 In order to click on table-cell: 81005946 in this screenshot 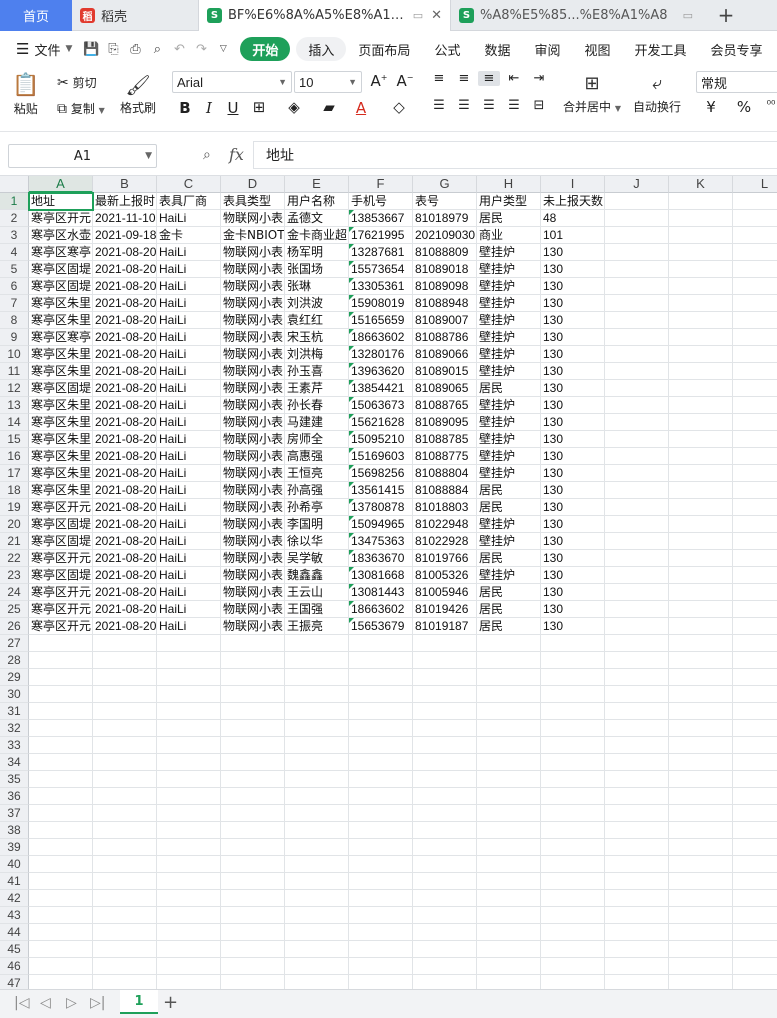, I will do `click(445, 592)`.